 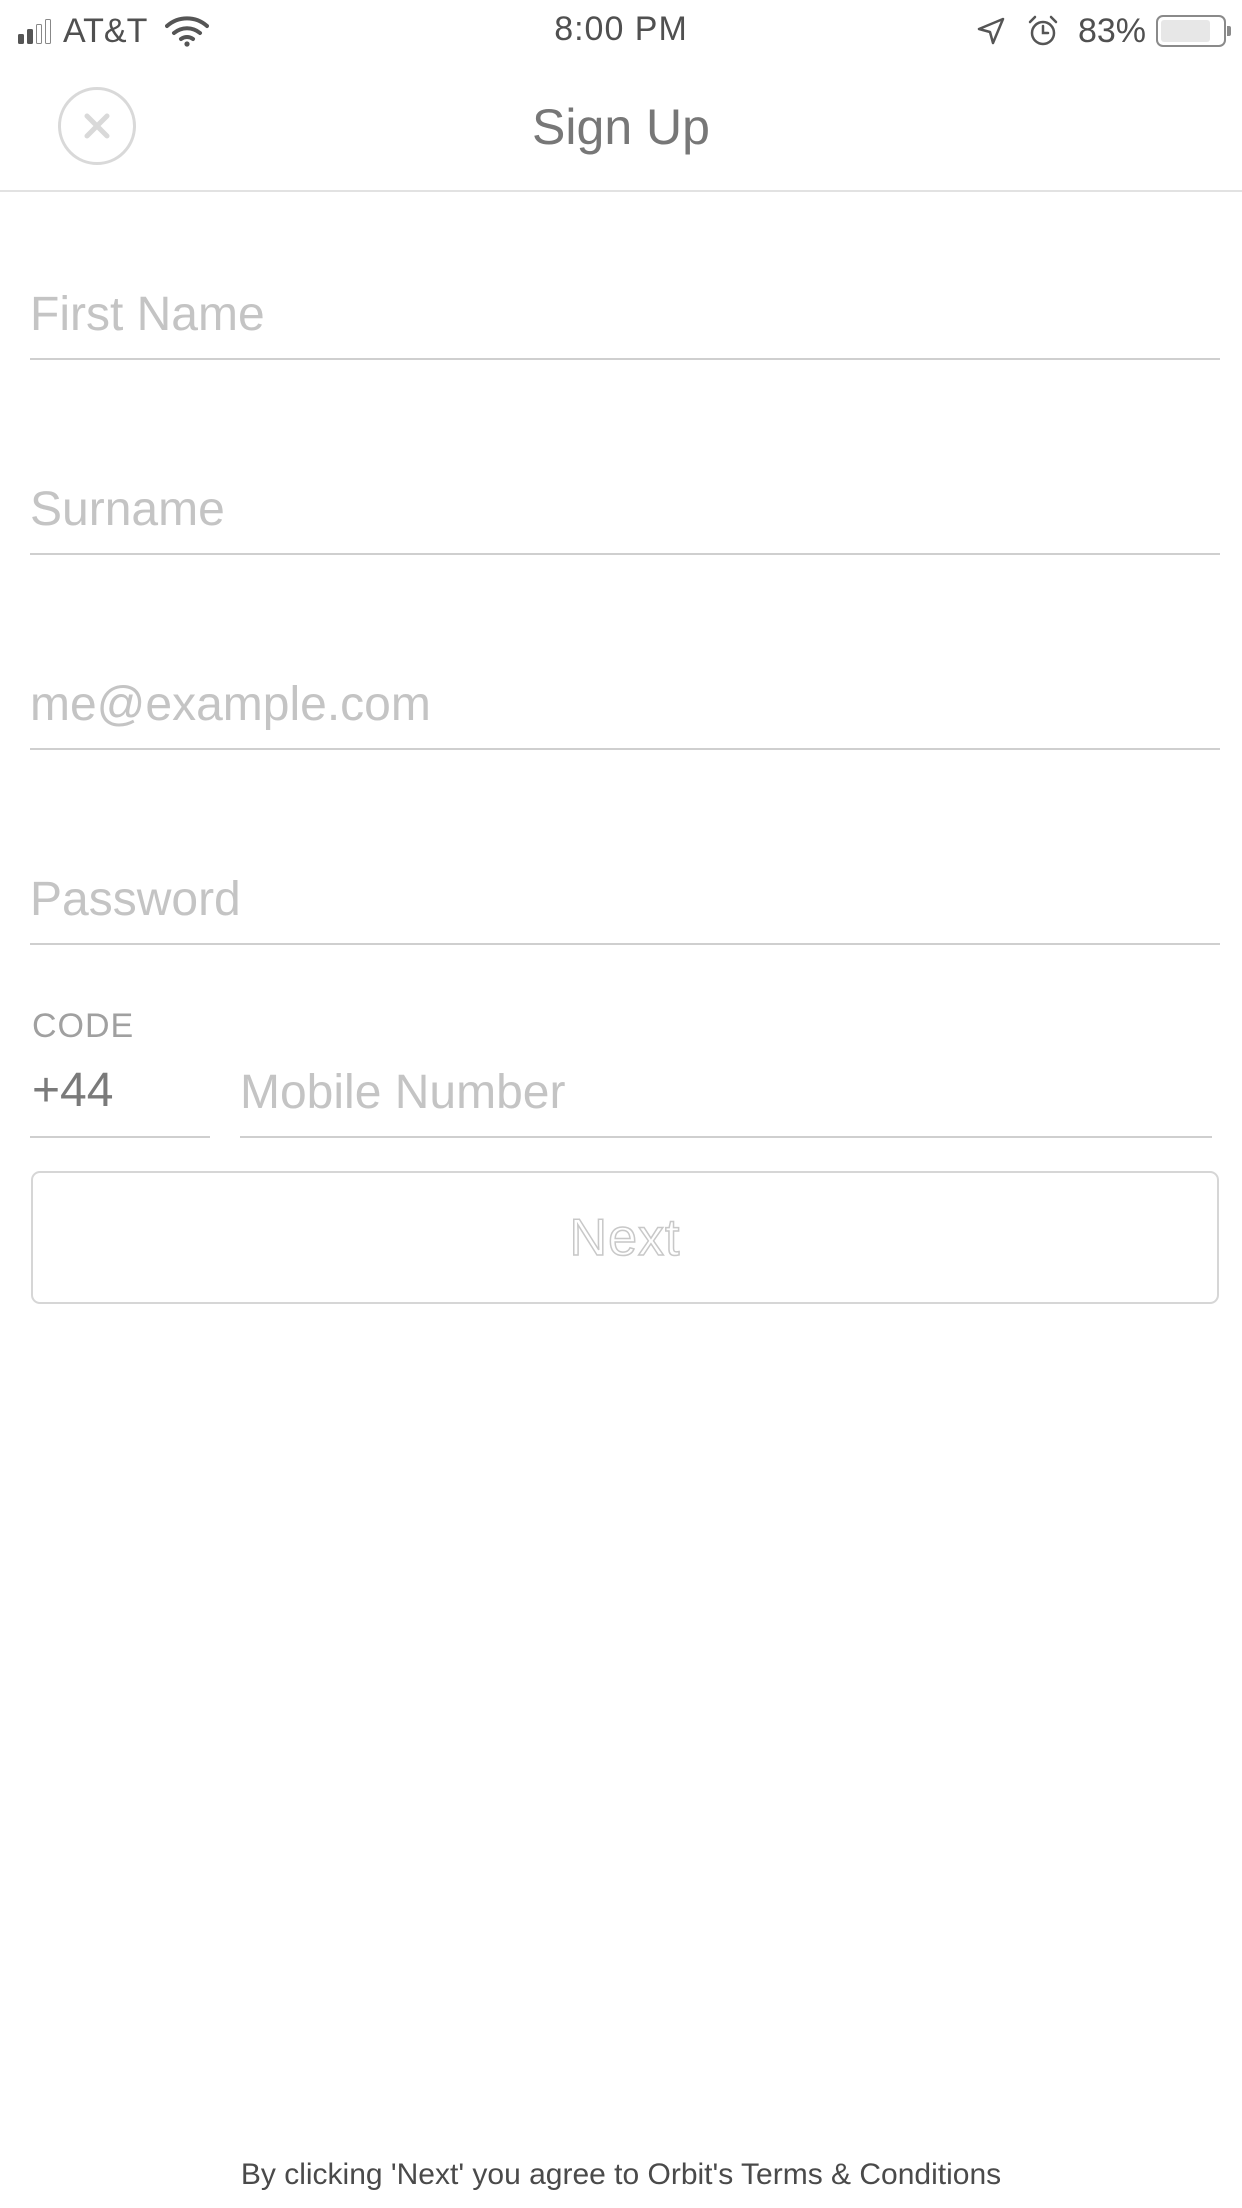 I want to click on mobile-number-field, so click(x=726, y=1089).